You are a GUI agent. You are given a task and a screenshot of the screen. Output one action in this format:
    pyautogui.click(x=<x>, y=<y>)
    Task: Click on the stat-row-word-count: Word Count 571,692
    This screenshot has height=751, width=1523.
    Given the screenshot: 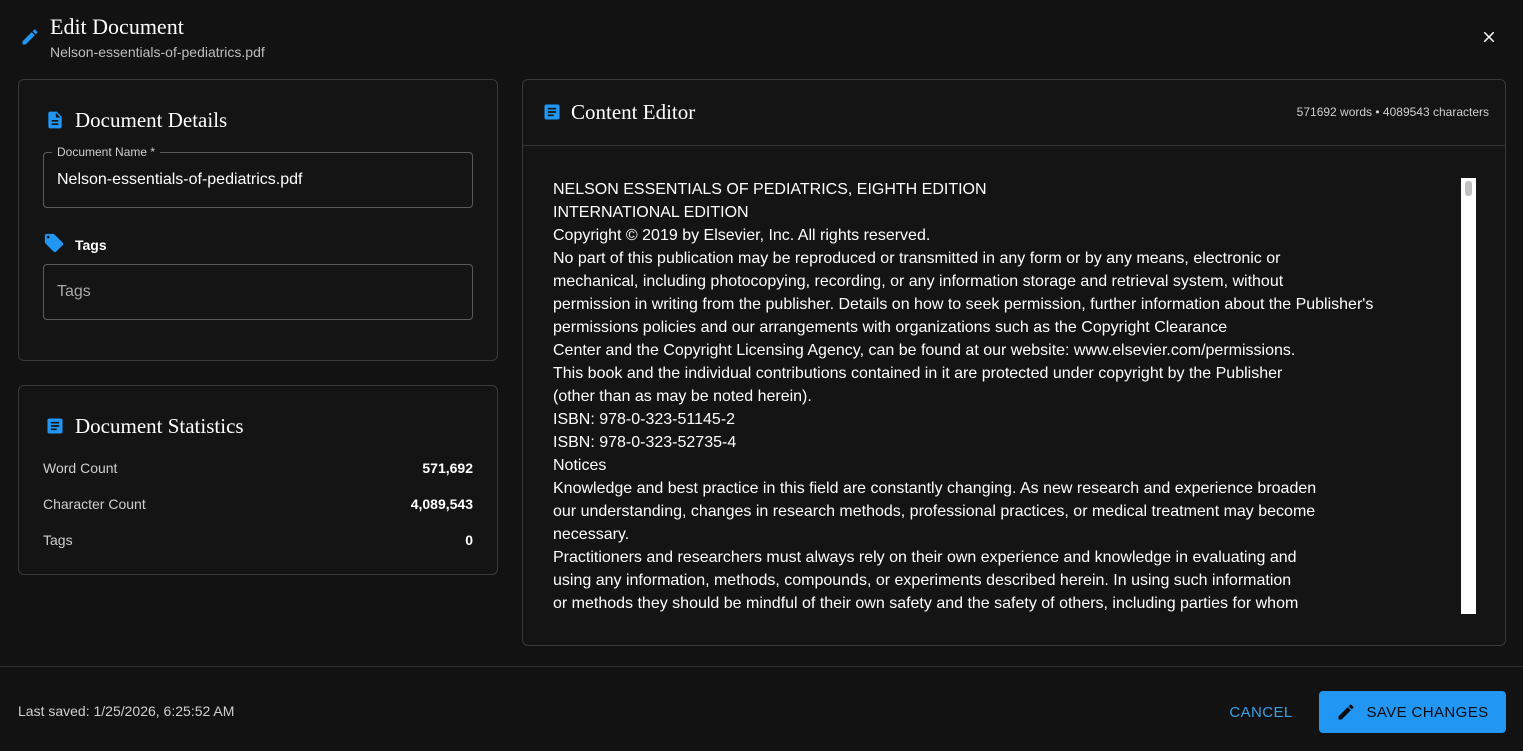 What is the action you would take?
    pyautogui.click(x=258, y=468)
    